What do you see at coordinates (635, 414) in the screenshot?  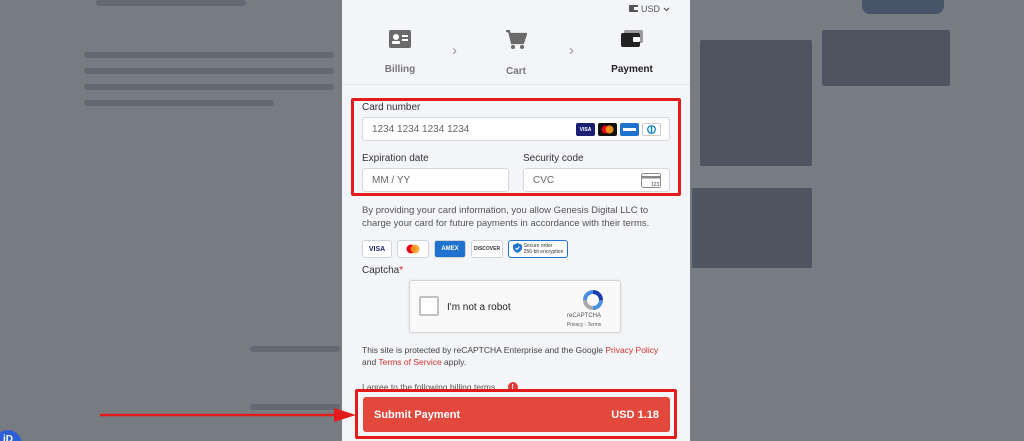 I see `submit-amount: USD 1.18` at bounding box center [635, 414].